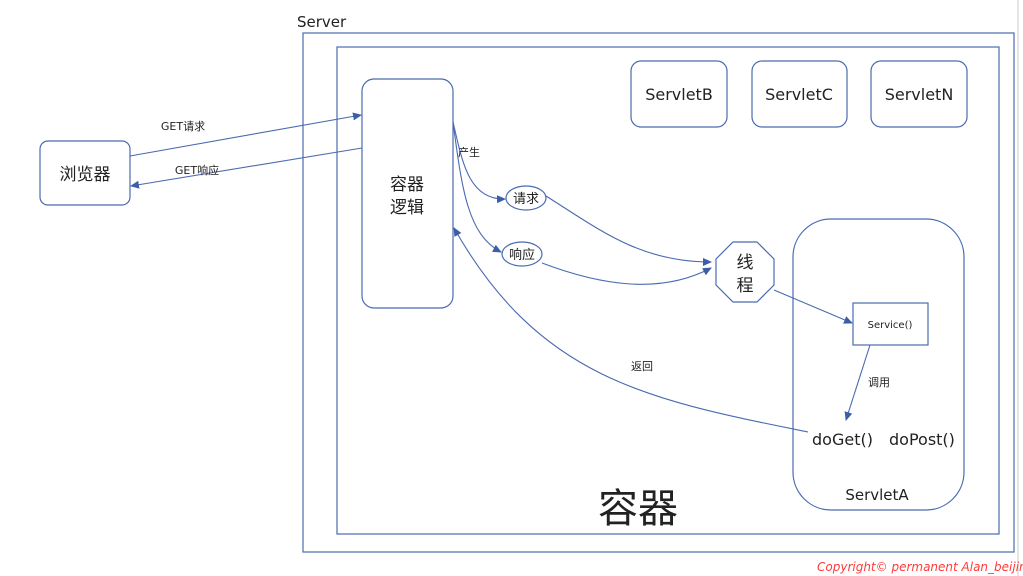 The image size is (1023, 576). What do you see at coordinates (745, 286) in the screenshot?
I see `thread-label-2: 程` at bounding box center [745, 286].